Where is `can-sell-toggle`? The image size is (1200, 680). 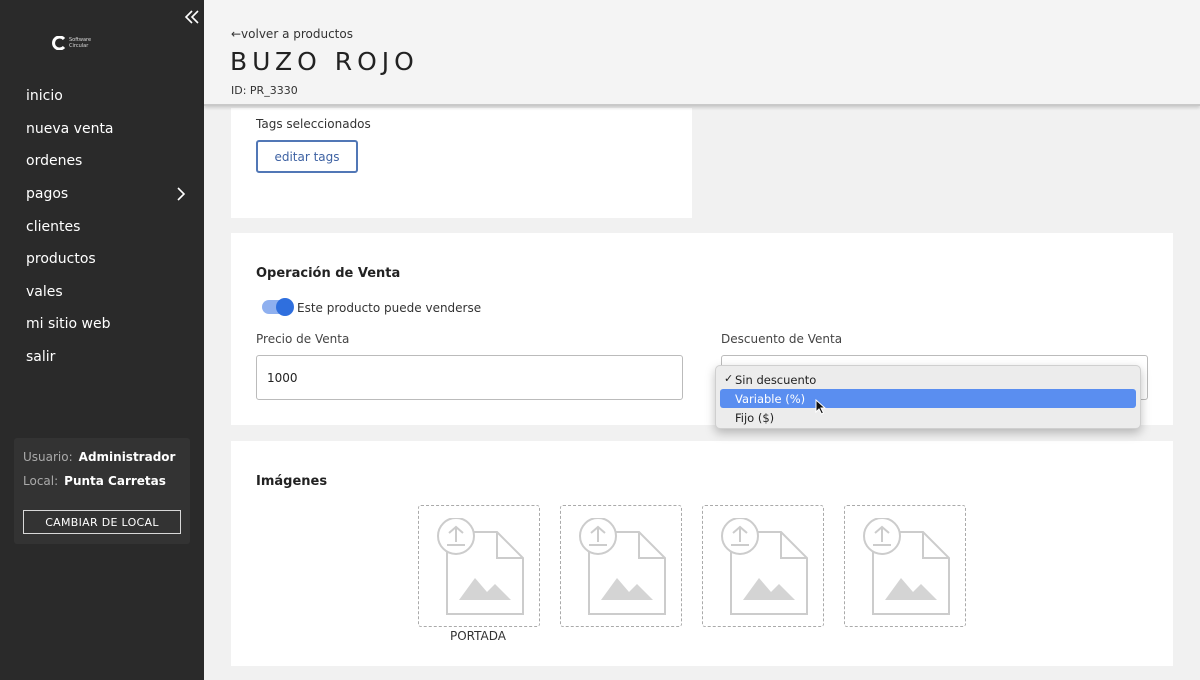 can-sell-toggle is located at coordinates (278, 307).